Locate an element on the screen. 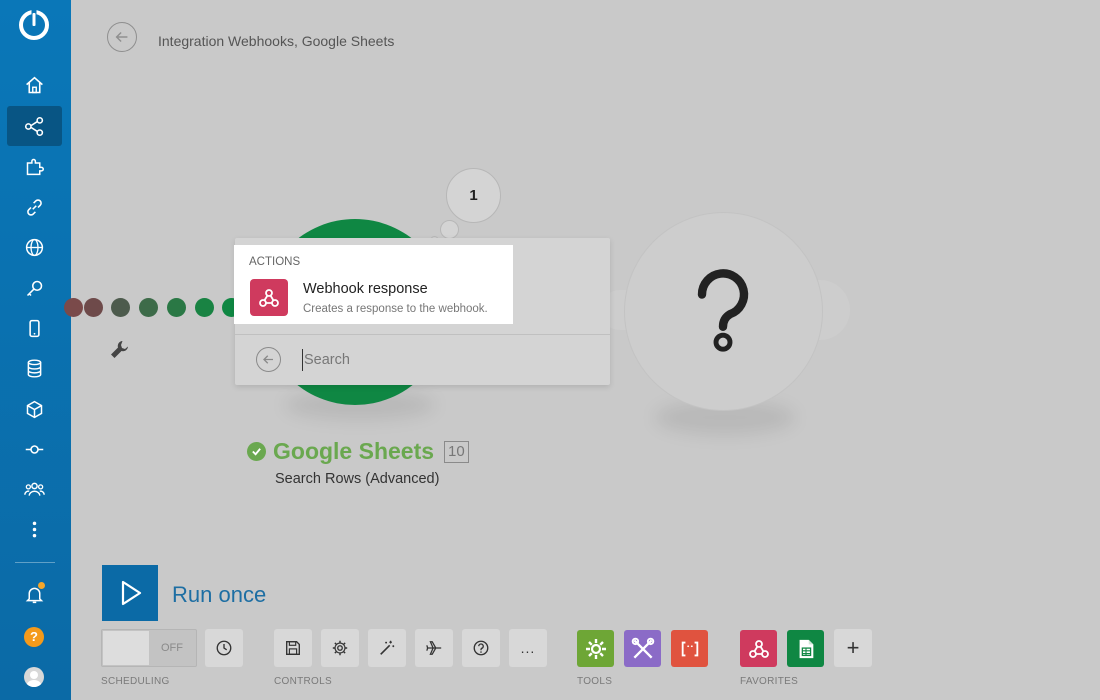 The height and width of the screenshot is (700, 1100). favorite-google-sheets-button is located at coordinates (805, 648).